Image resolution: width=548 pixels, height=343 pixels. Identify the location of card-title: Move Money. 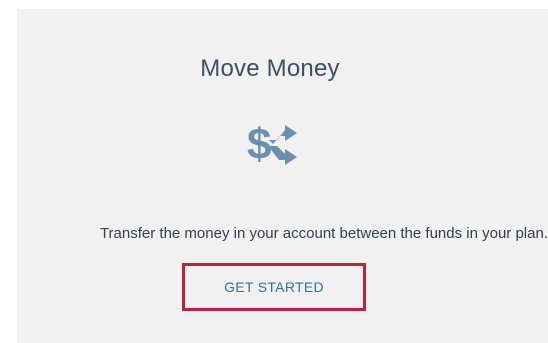
(270, 68).